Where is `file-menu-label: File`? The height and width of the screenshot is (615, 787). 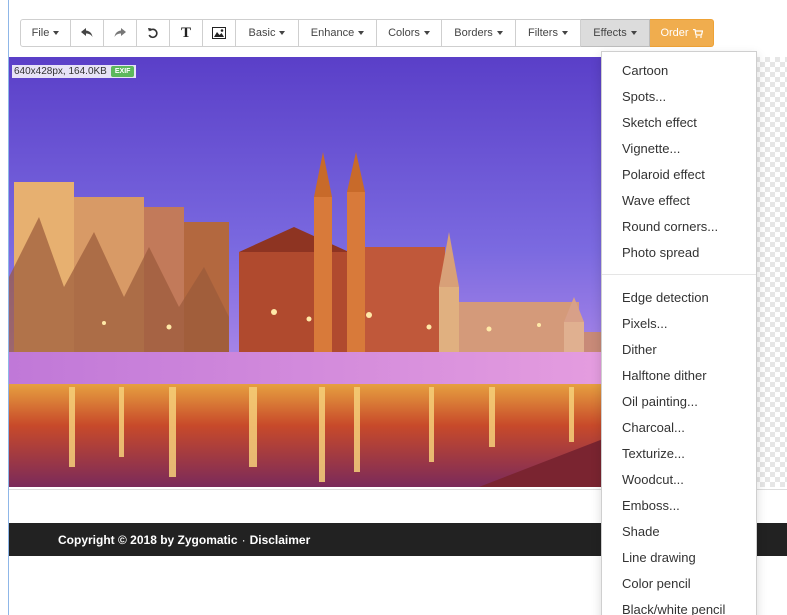
file-menu-label: File is located at coordinates (40, 33).